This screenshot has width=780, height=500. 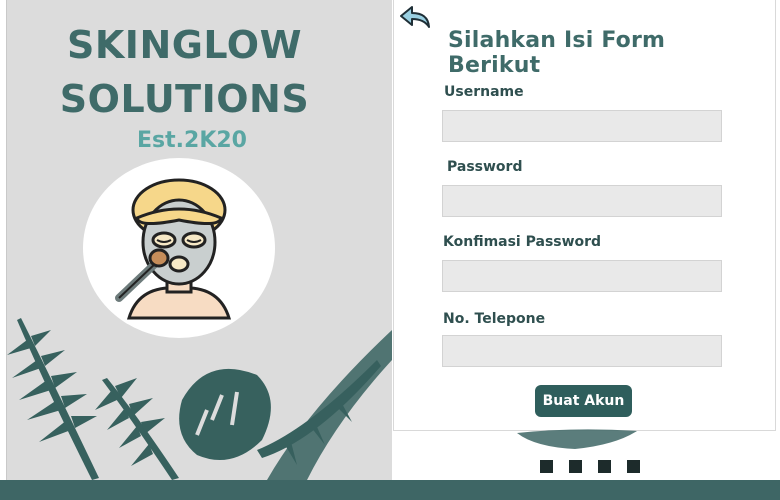 What do you see at coordinates (173, 249) in the screenshot?
I see `face-mask-avatar-icon` at bounding box center [173, 249].